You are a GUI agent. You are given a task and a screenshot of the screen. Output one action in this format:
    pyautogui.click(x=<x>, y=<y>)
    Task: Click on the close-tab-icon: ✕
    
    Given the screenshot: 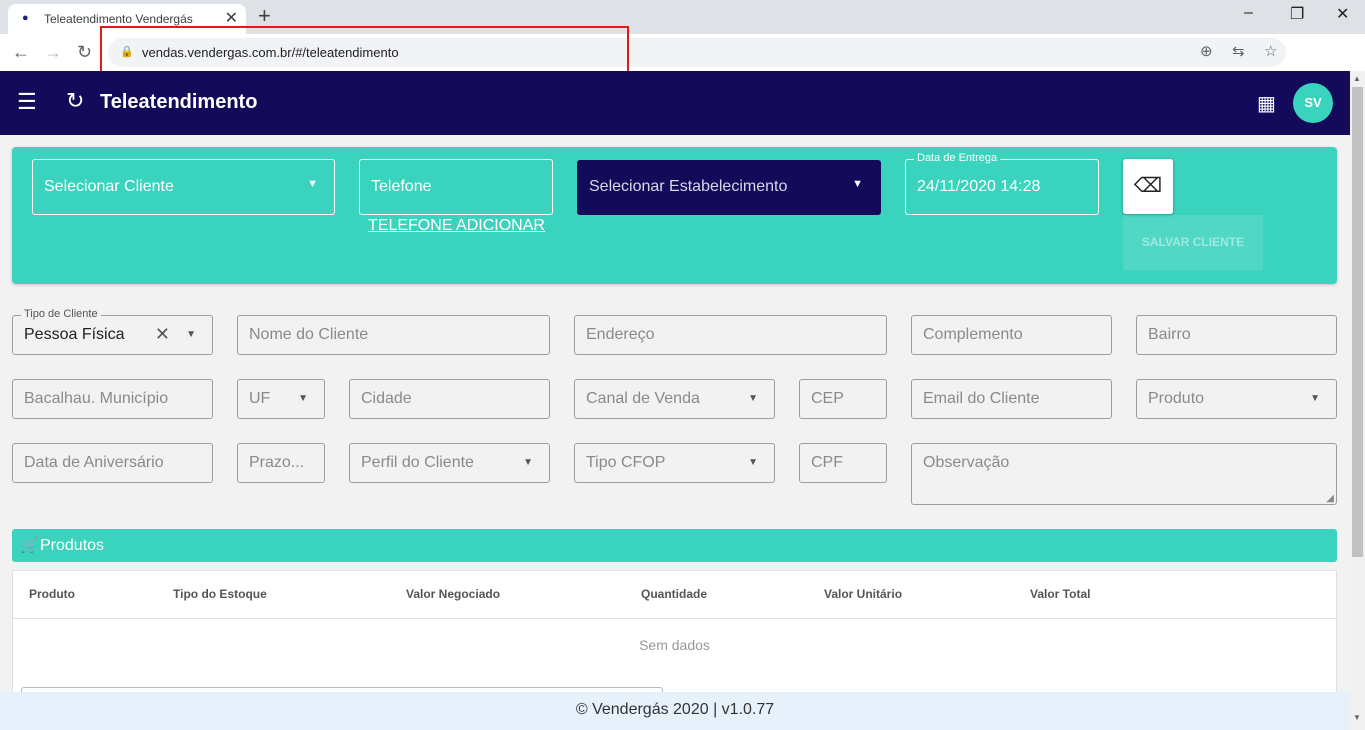 What is the action you would take?
    pyautogui.click(x=231, y=18)
    